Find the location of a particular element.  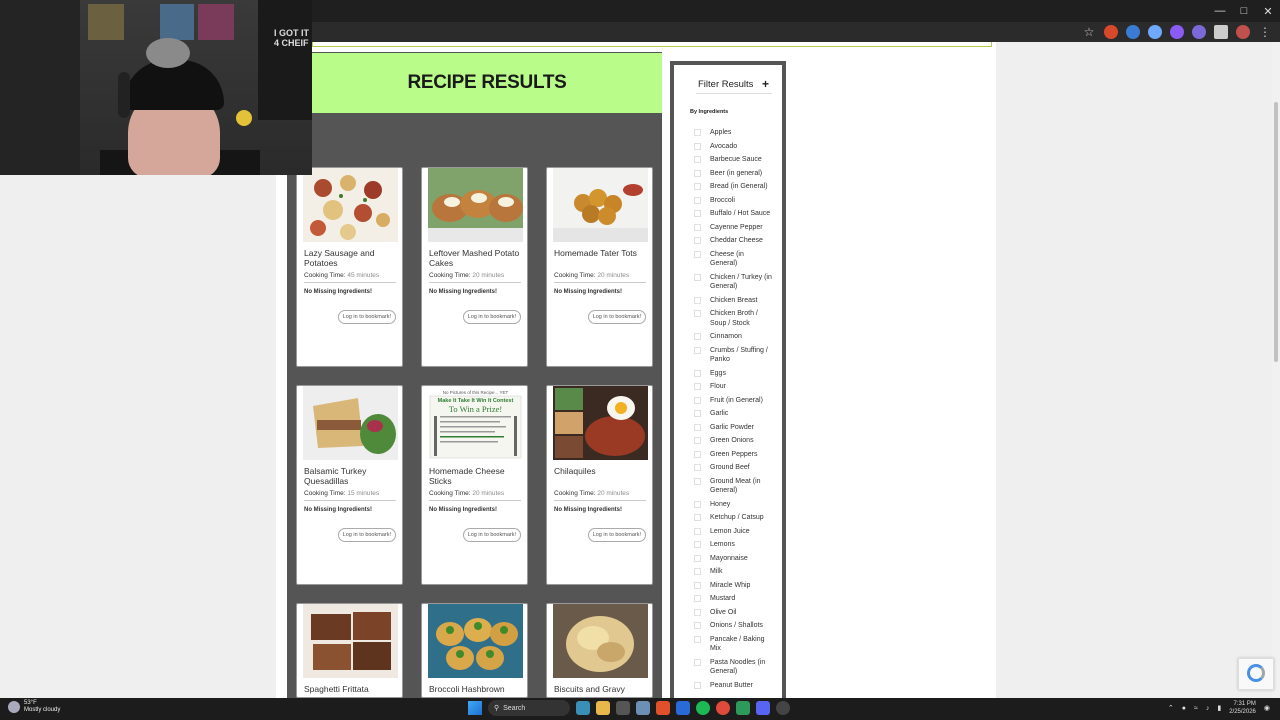

ingredient-label: Cheddar Cheese is located at coordinates (741, 241).